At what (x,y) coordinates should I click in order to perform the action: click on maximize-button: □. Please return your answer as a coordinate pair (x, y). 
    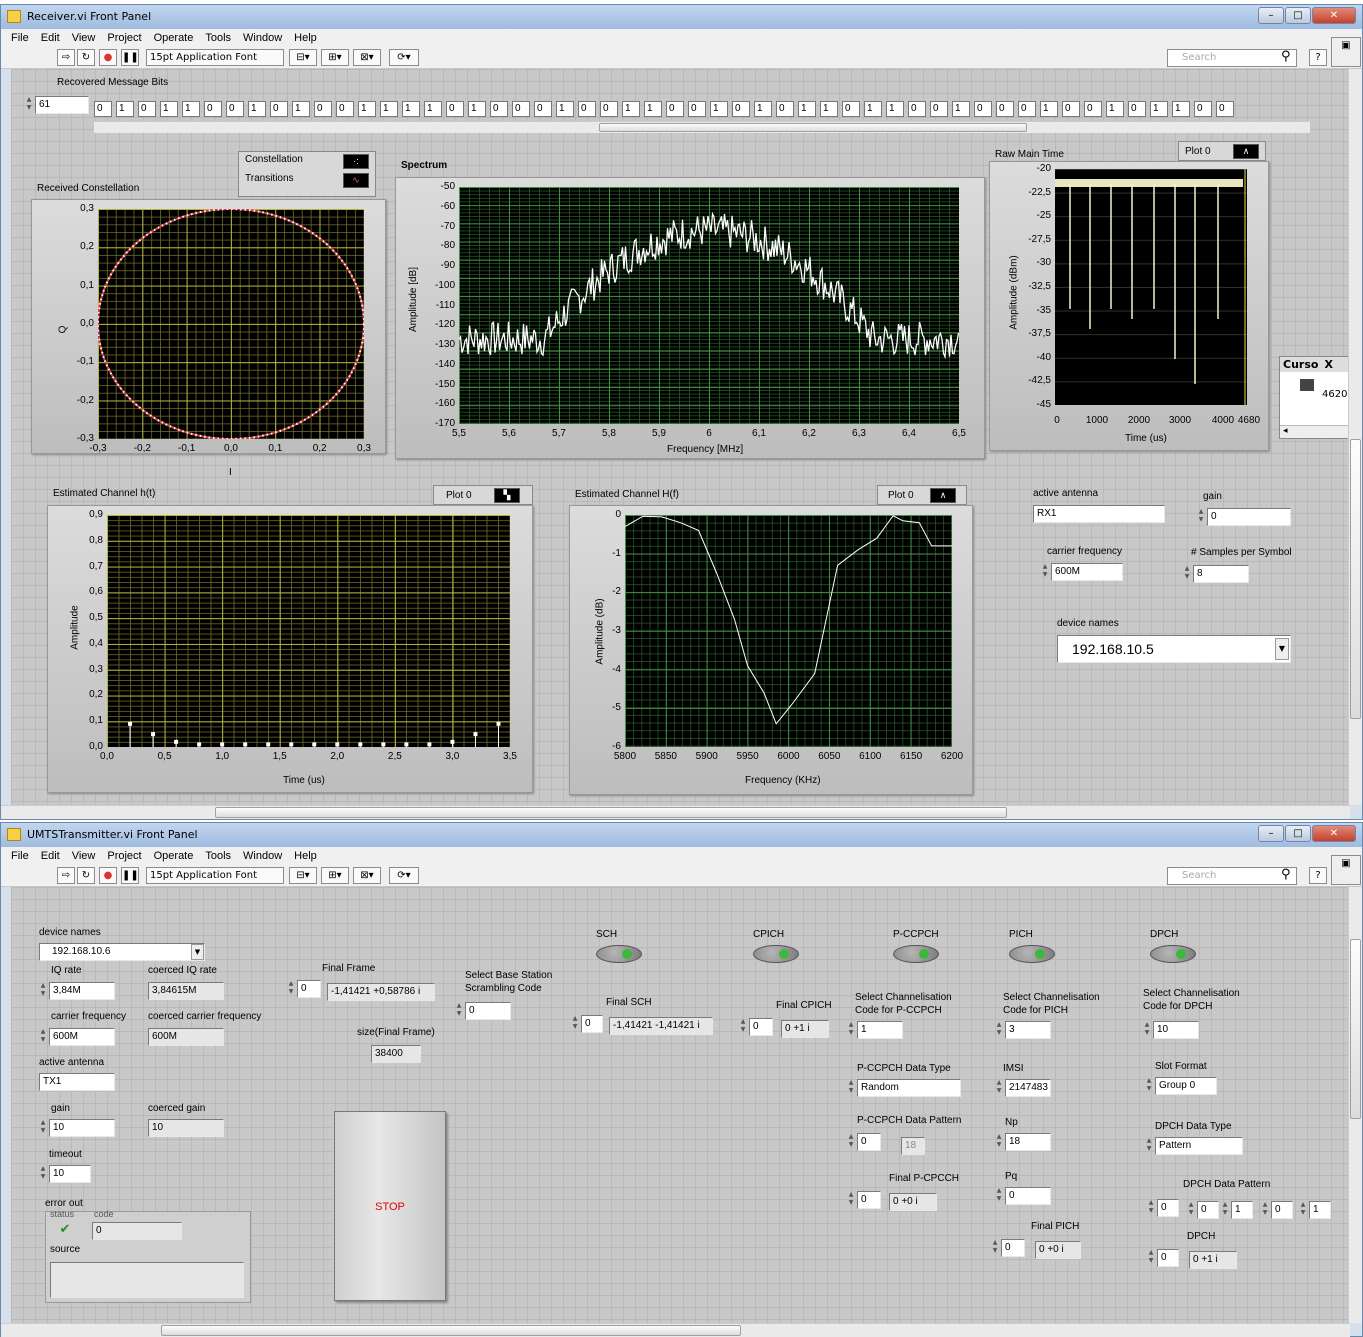
    Looking at the image, I should click on (1298, 833).